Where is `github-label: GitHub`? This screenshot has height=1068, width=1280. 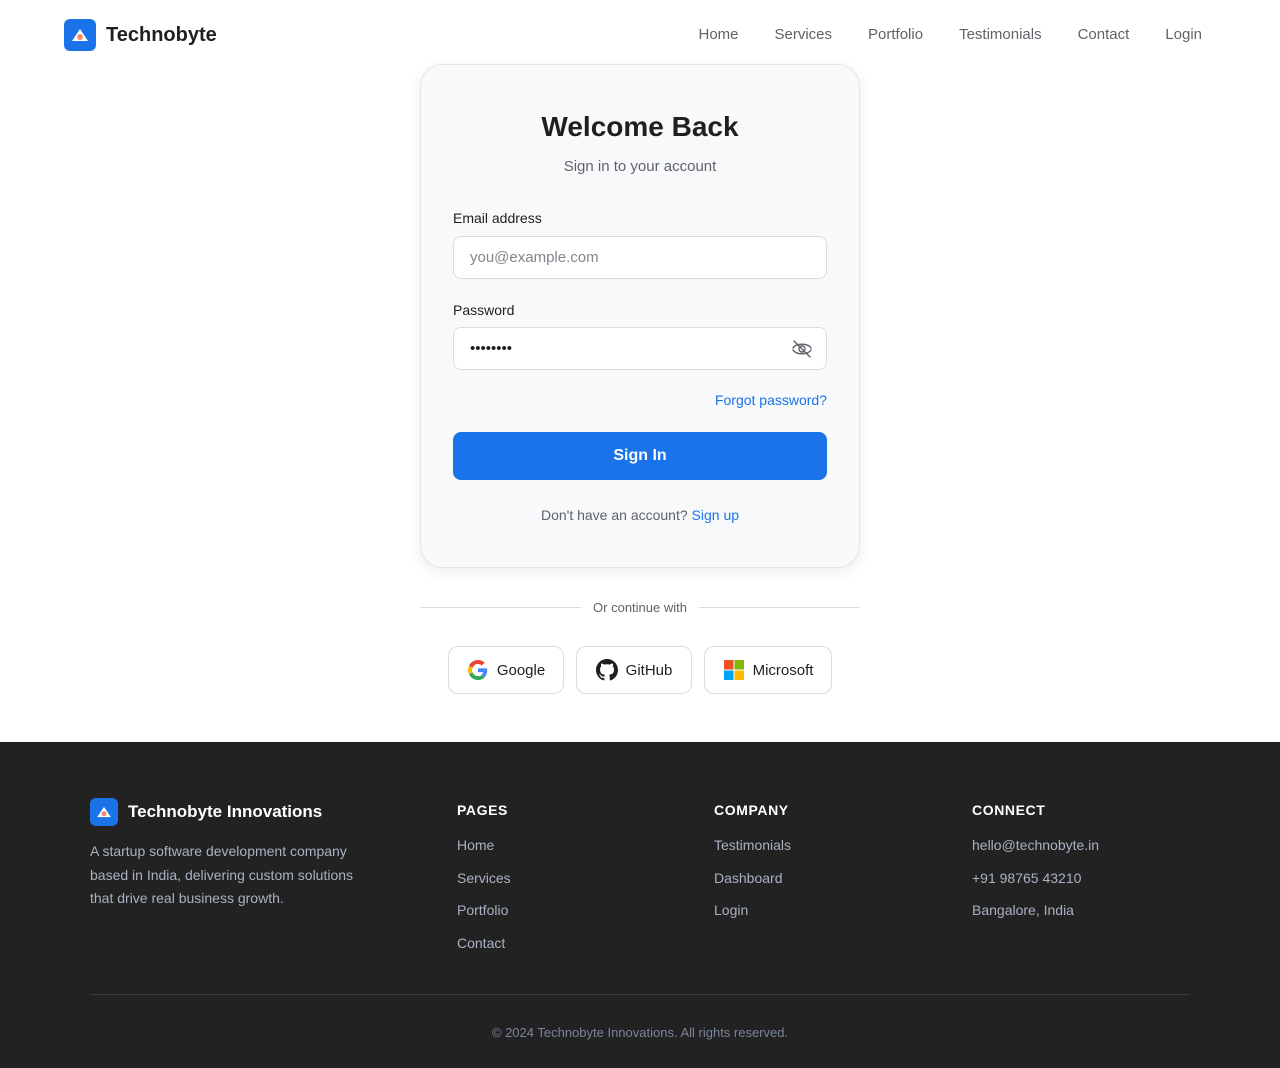 github-label: GitHub is located at coordinates (649, 670).